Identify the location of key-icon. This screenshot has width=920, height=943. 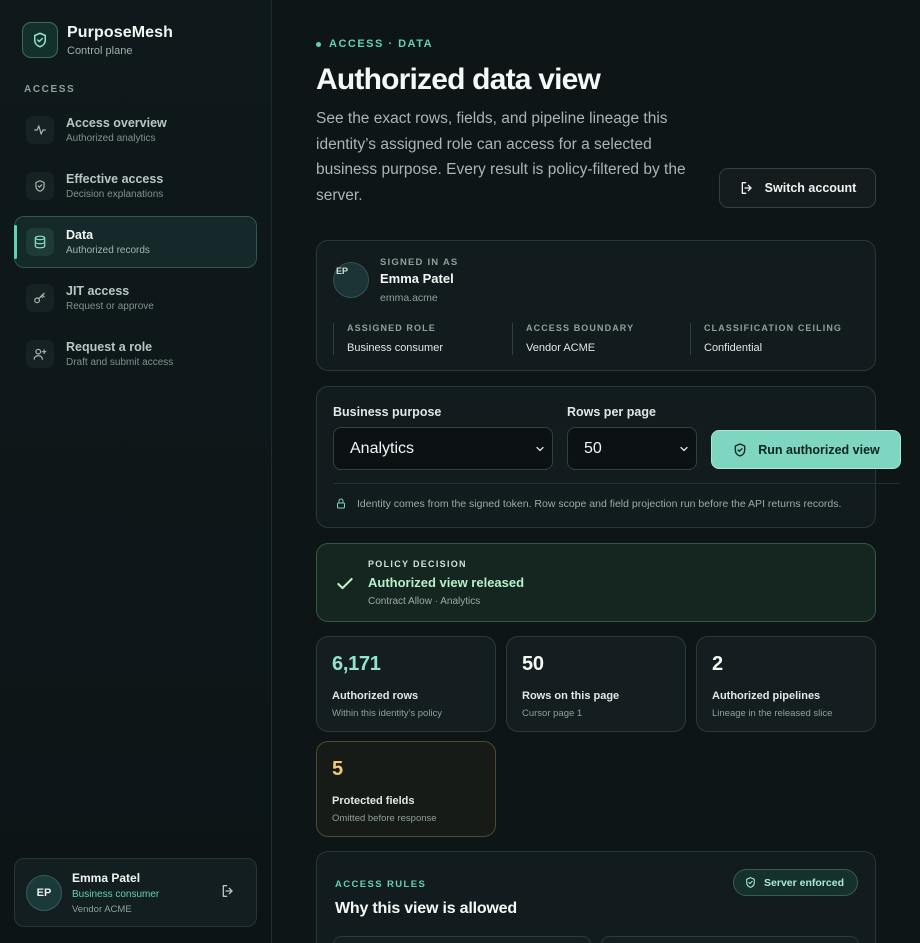
(40, 298).